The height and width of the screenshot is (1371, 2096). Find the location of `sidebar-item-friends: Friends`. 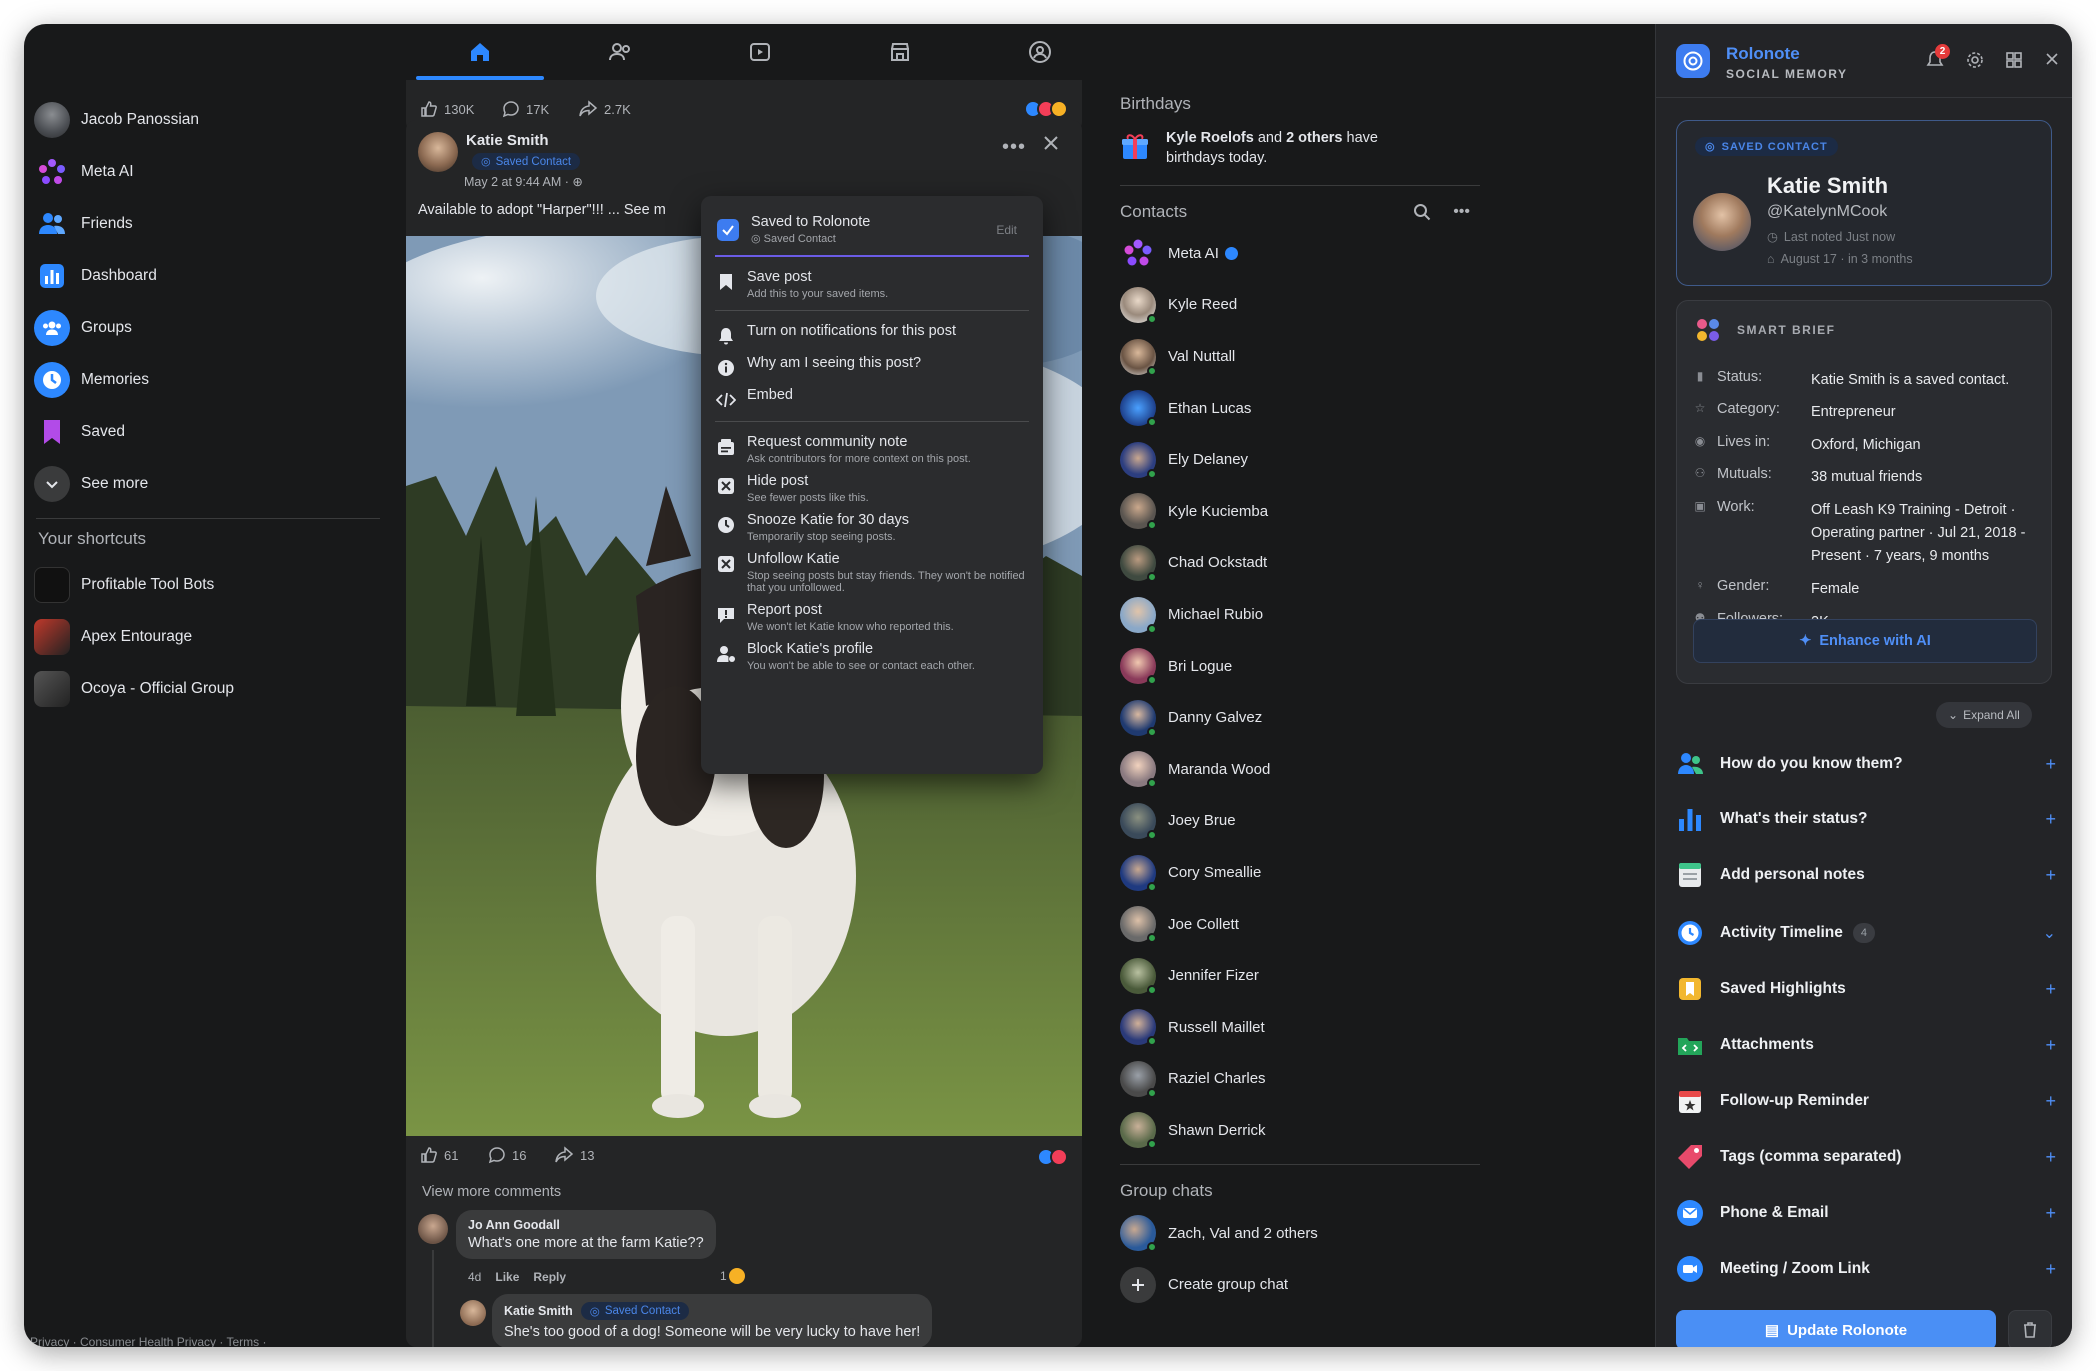

sidebar-item-friends: Friends is located at coordinates (210, 224).